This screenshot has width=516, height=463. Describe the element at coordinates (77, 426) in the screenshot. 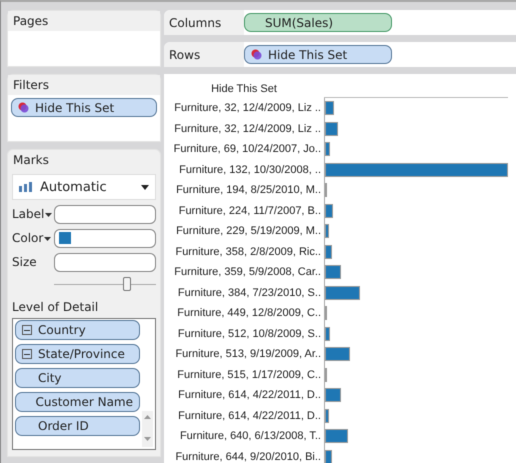

I see `field-pill: Order ID` at that location.